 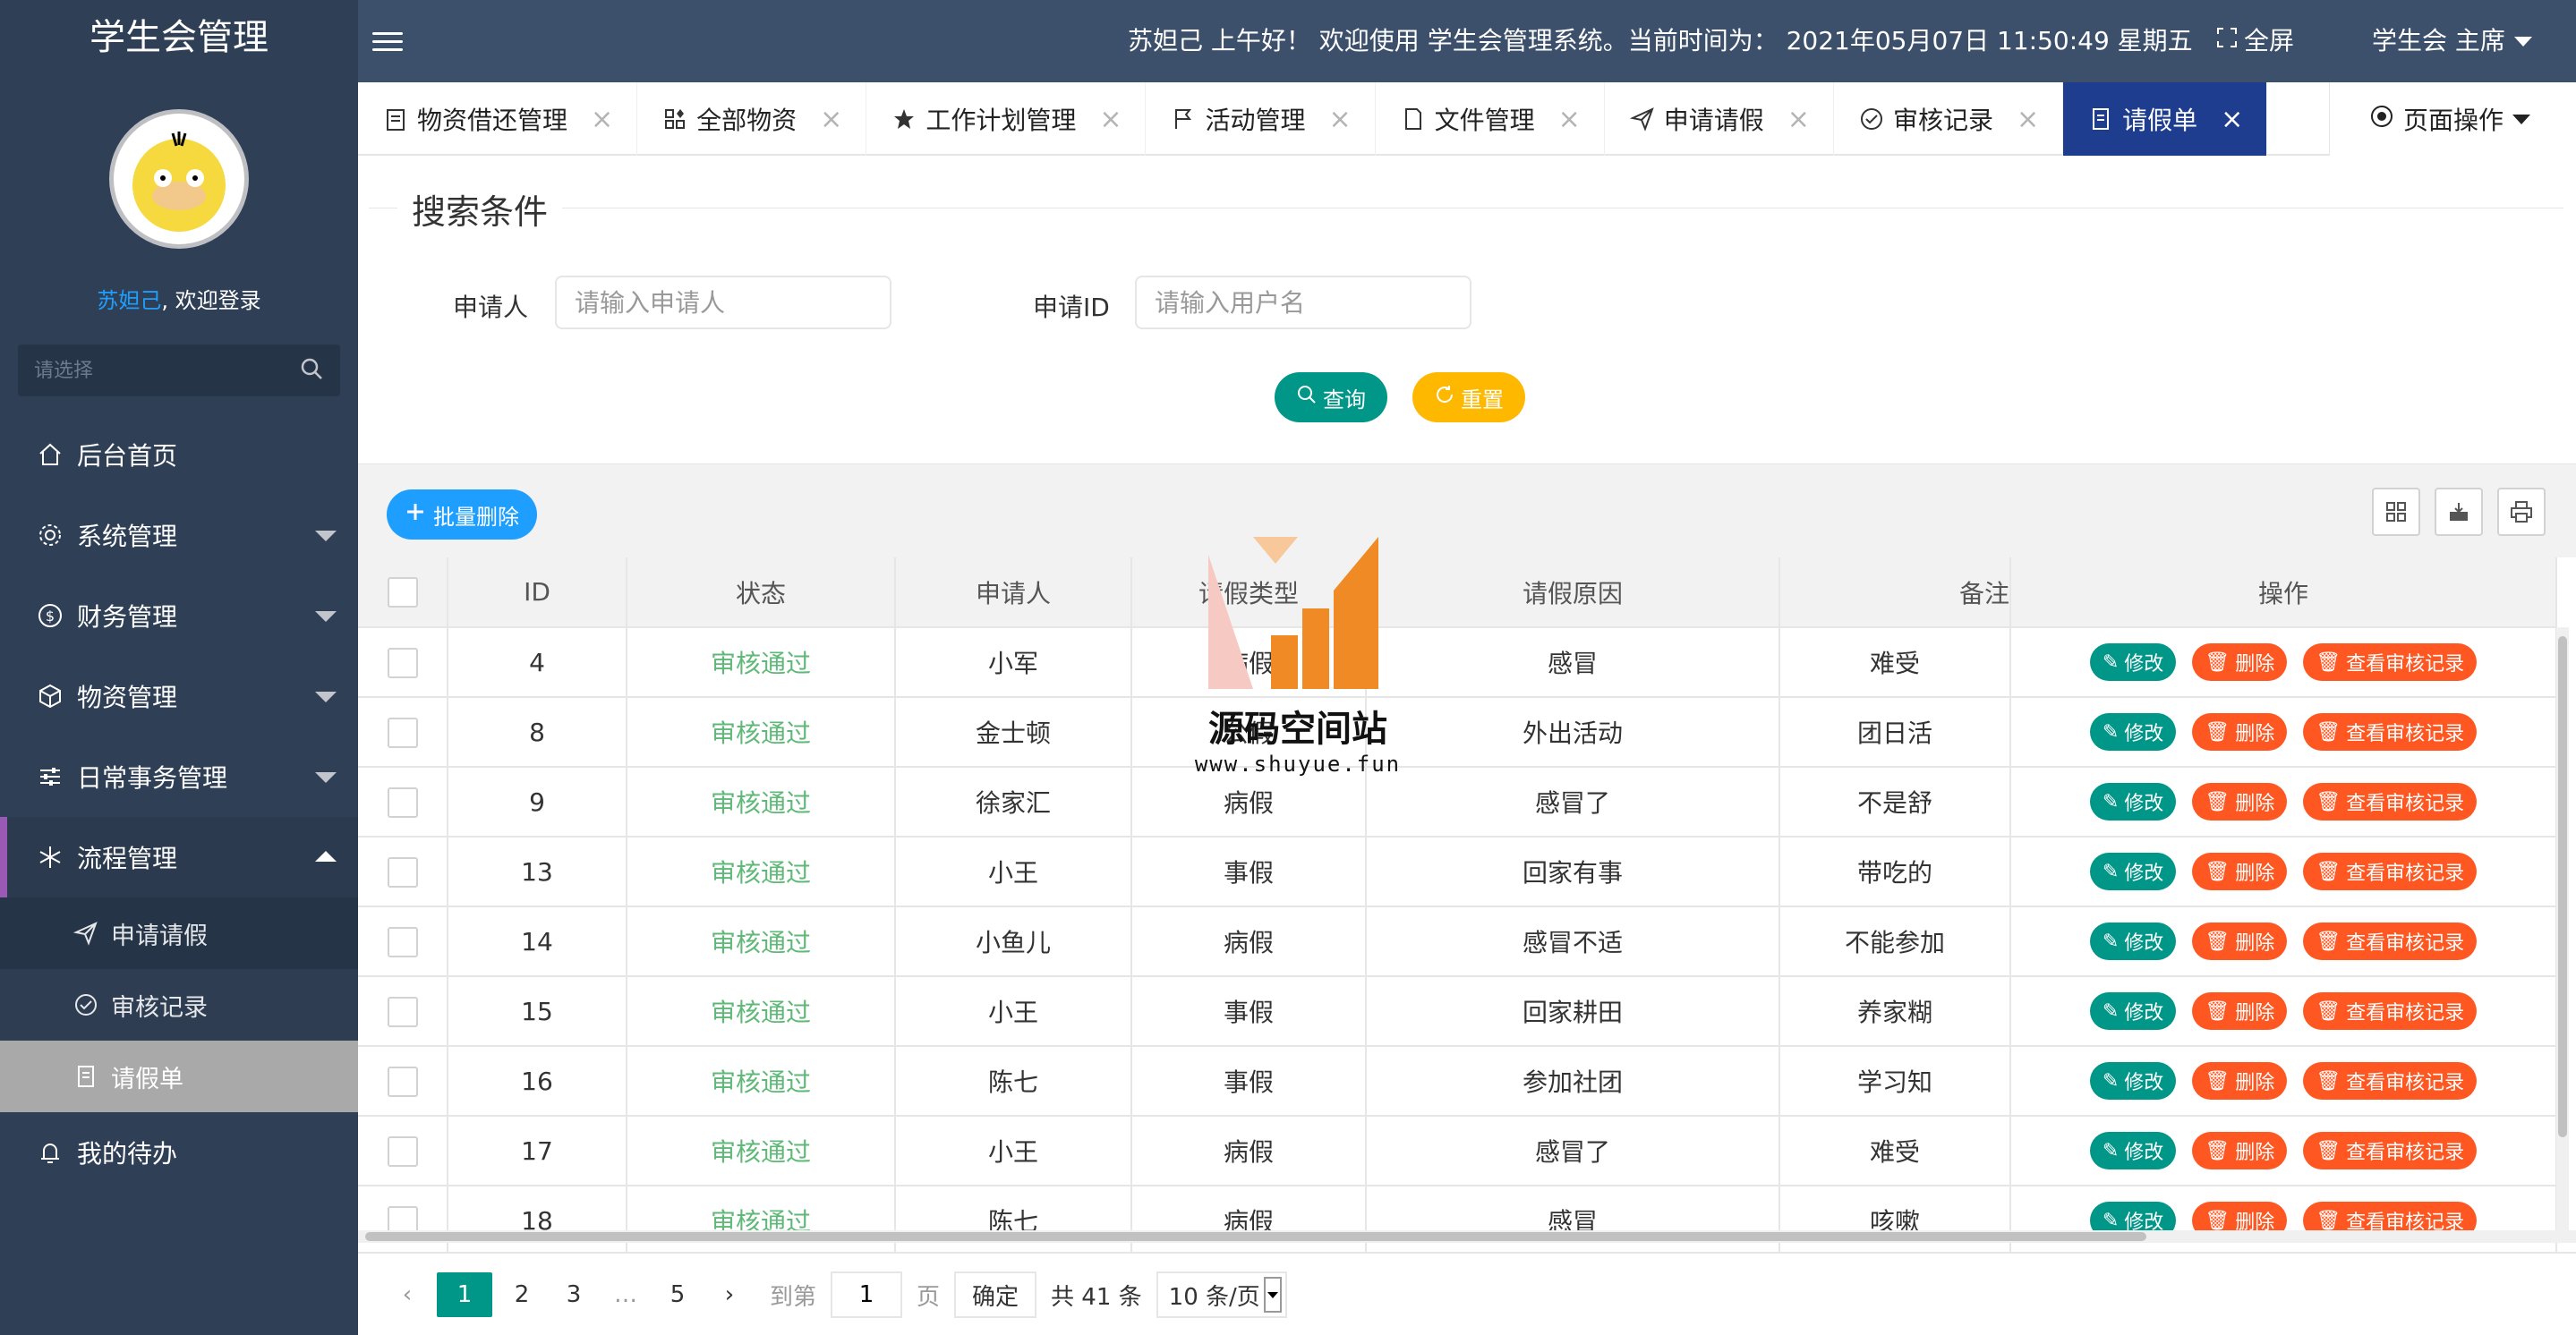 I want to click on tab-material-lending: 物资借还管理 ×, so click(x=498, y=119).